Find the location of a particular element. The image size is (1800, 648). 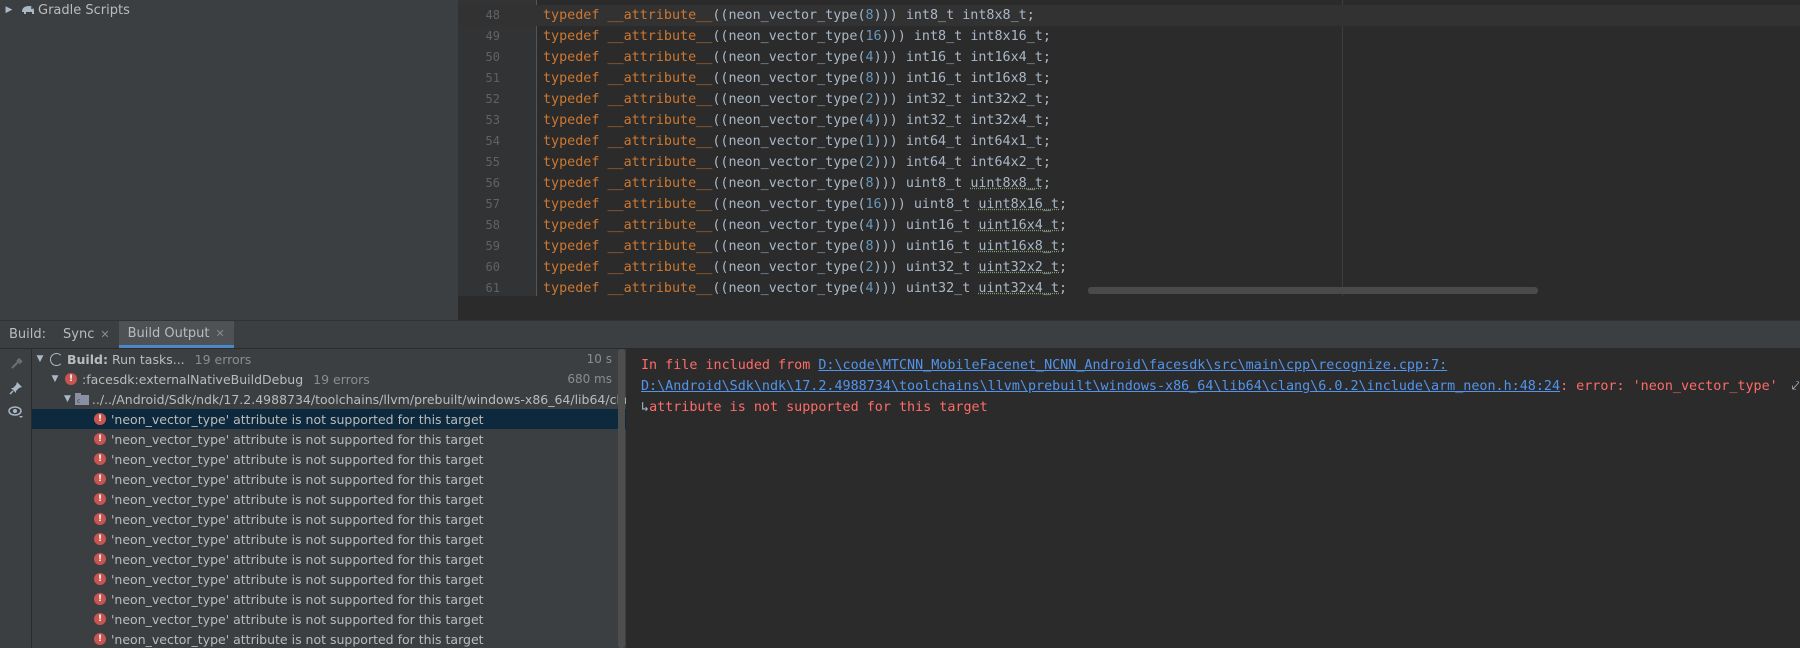

continuation-icon: ↳ is located at coordinates (645, 407).